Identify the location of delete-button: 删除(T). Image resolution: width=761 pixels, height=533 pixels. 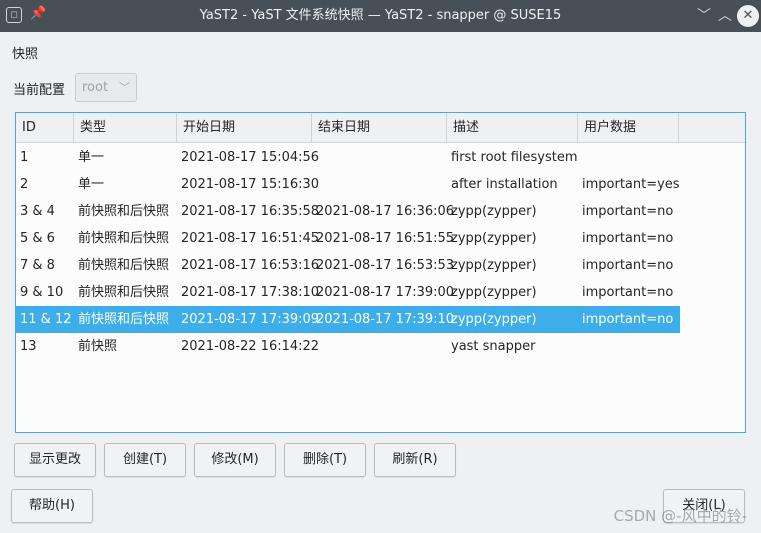
(325, 460).